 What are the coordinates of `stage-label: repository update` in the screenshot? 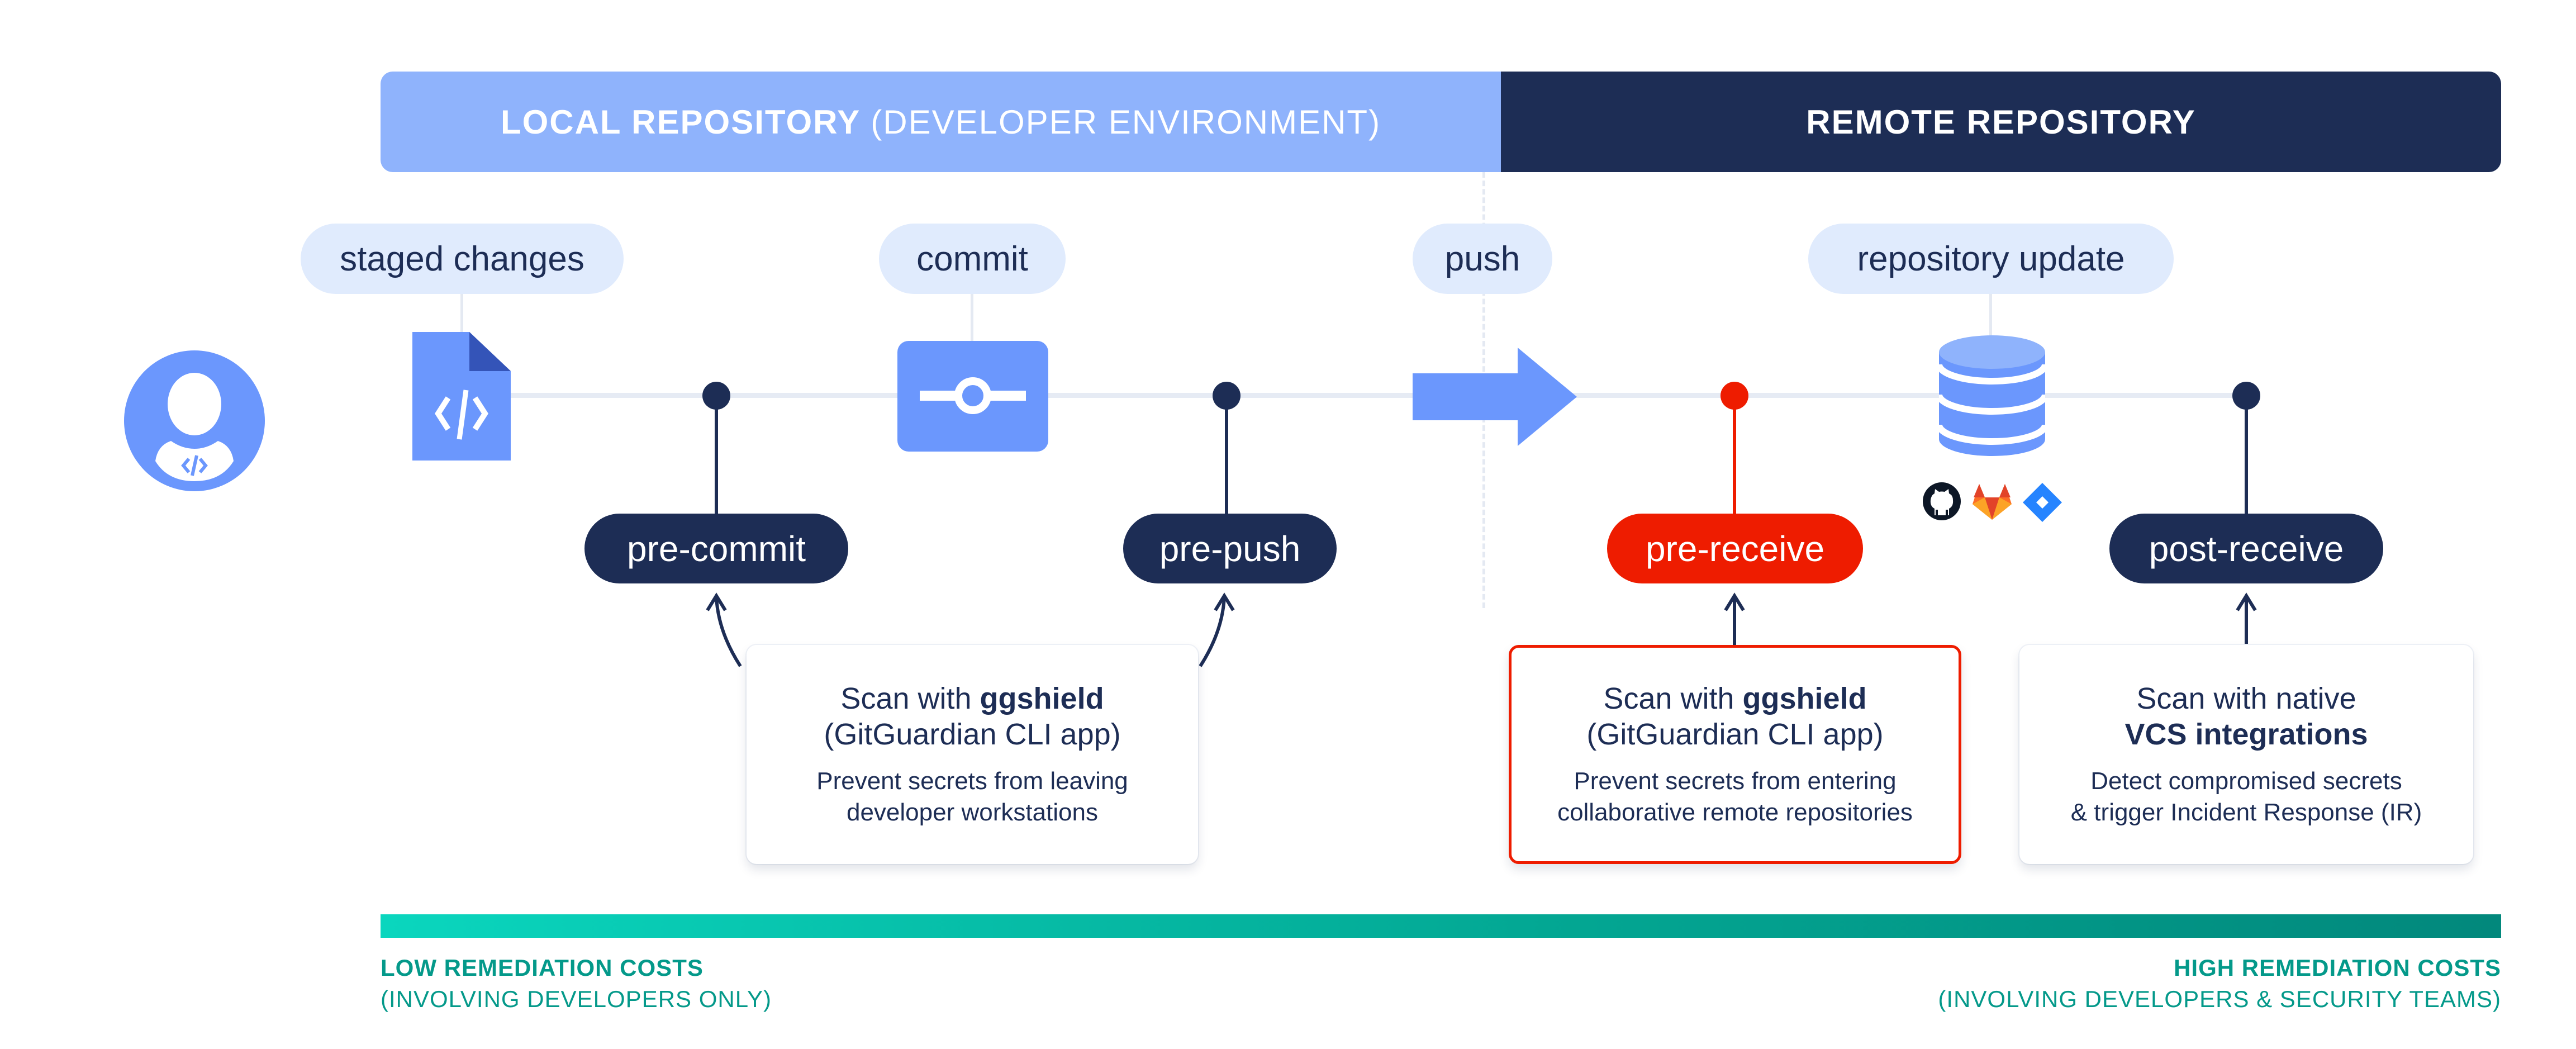 It's located at (1991, 258).